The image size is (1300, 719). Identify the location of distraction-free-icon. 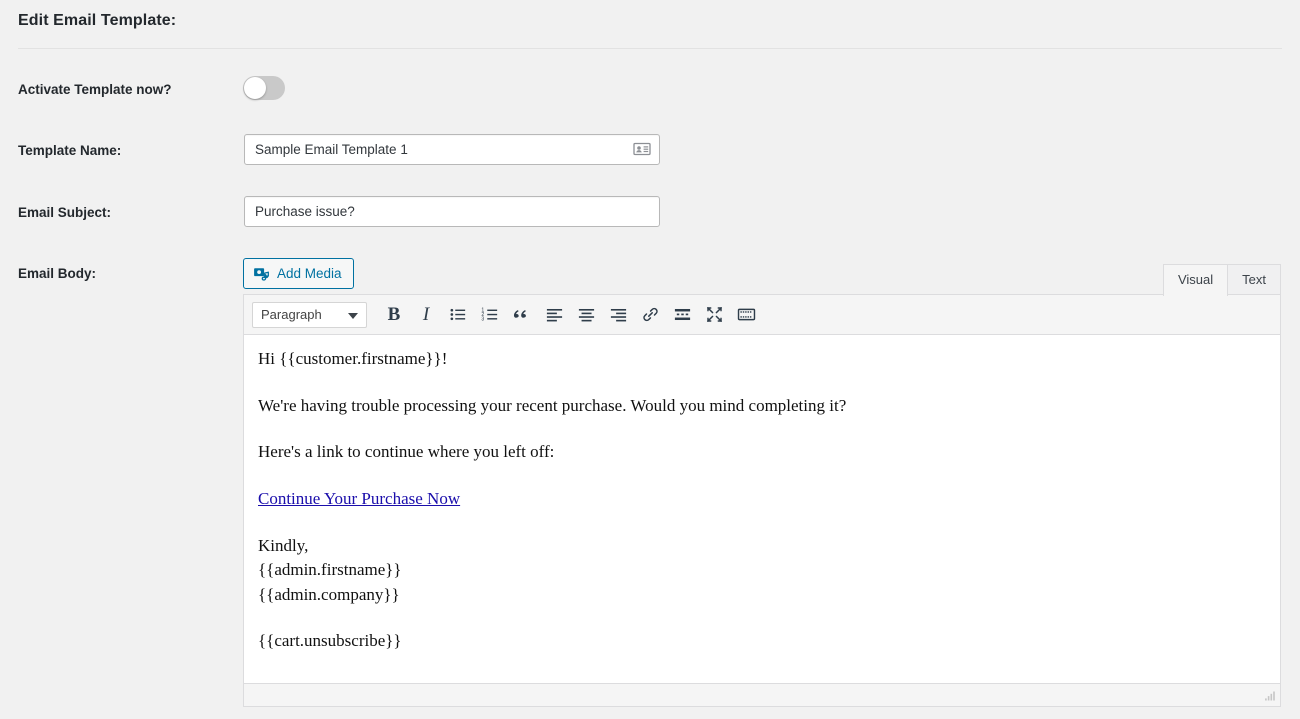
(714, 315).